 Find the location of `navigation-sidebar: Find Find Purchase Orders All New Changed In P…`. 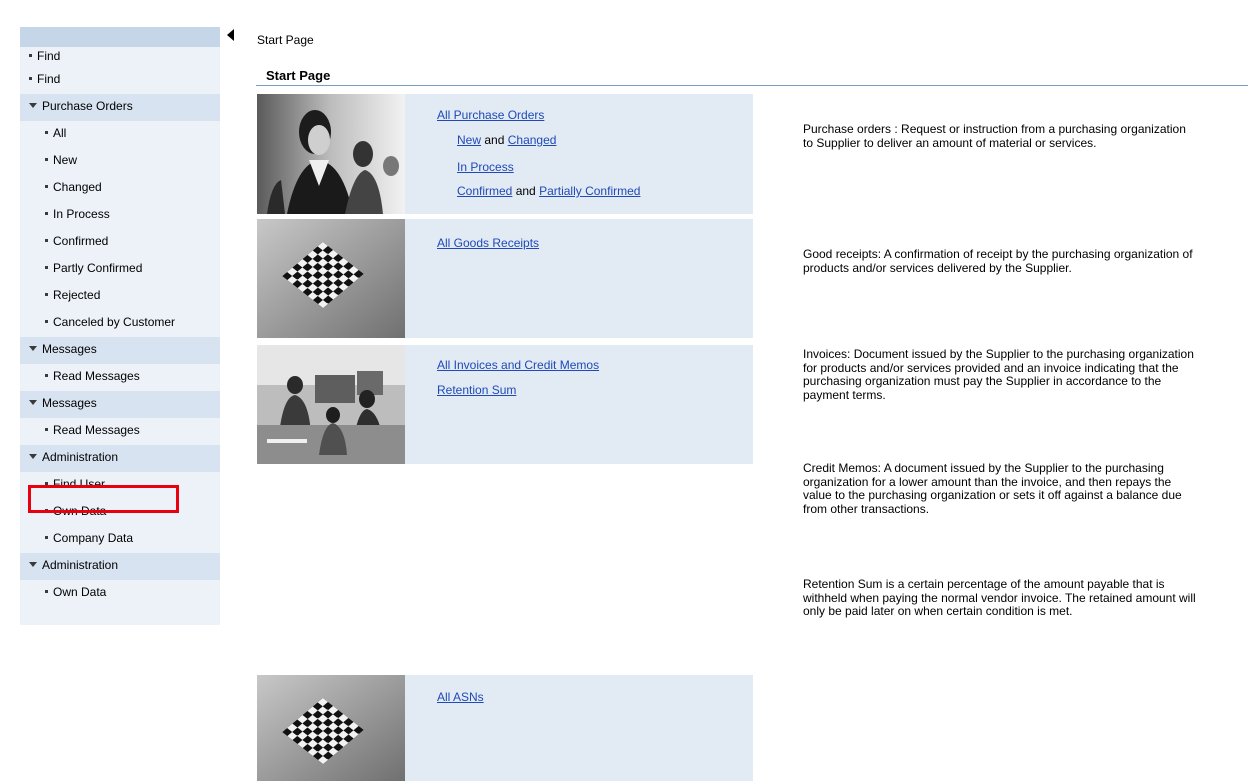

navigation-sidebar: Find Find Purchase Orders All New Changed In P… is located at coordinates (120, 326).